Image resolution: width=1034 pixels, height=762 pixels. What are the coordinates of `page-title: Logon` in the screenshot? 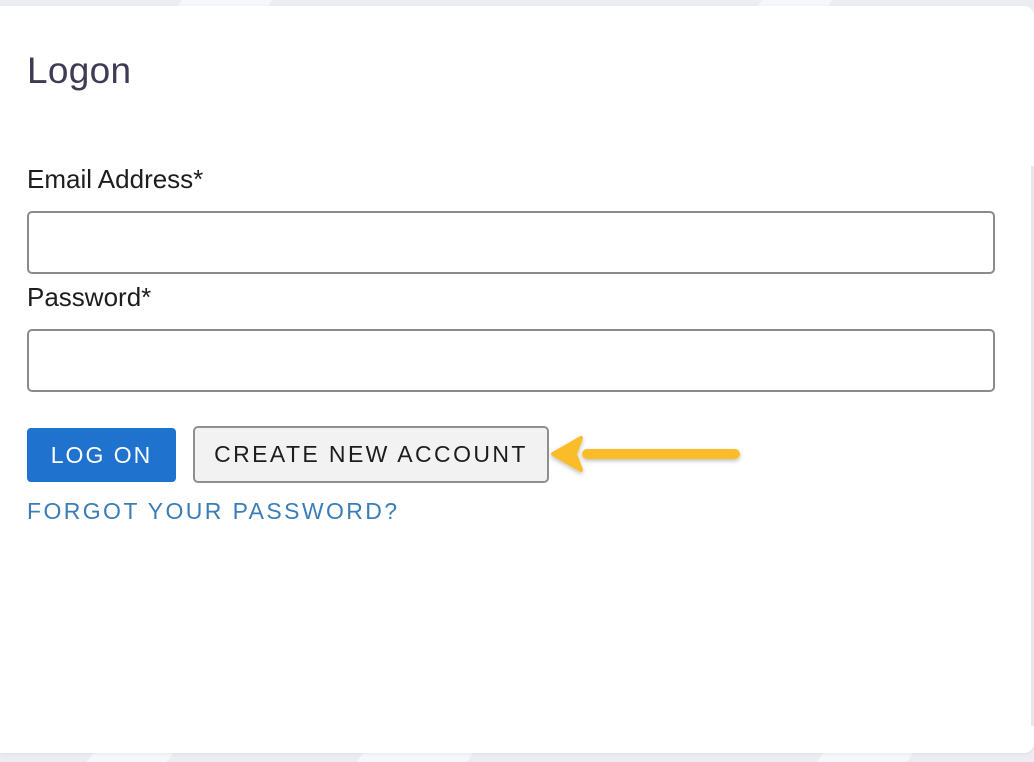 It's located at (79, 70).